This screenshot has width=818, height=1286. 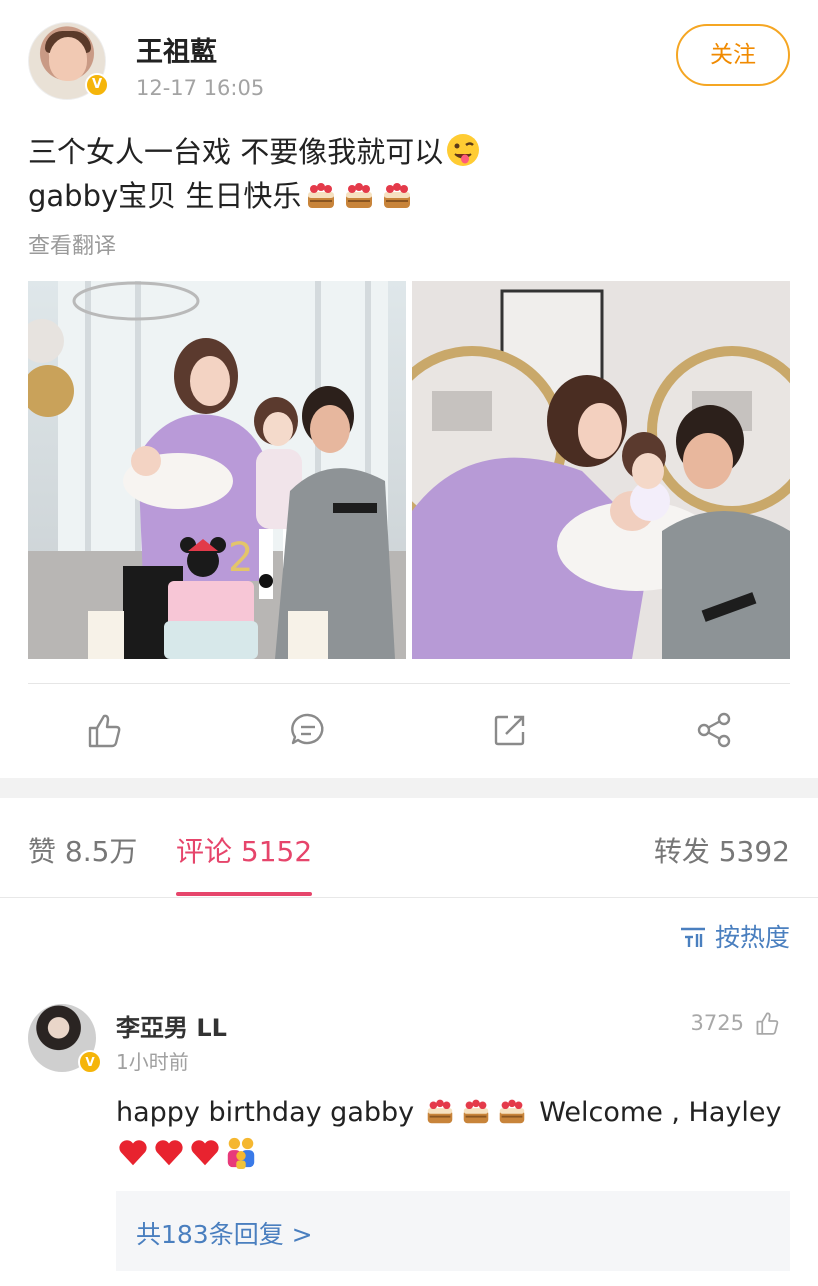 I want to click on translate-link: 查看翻译, so click(x=72, y=244).